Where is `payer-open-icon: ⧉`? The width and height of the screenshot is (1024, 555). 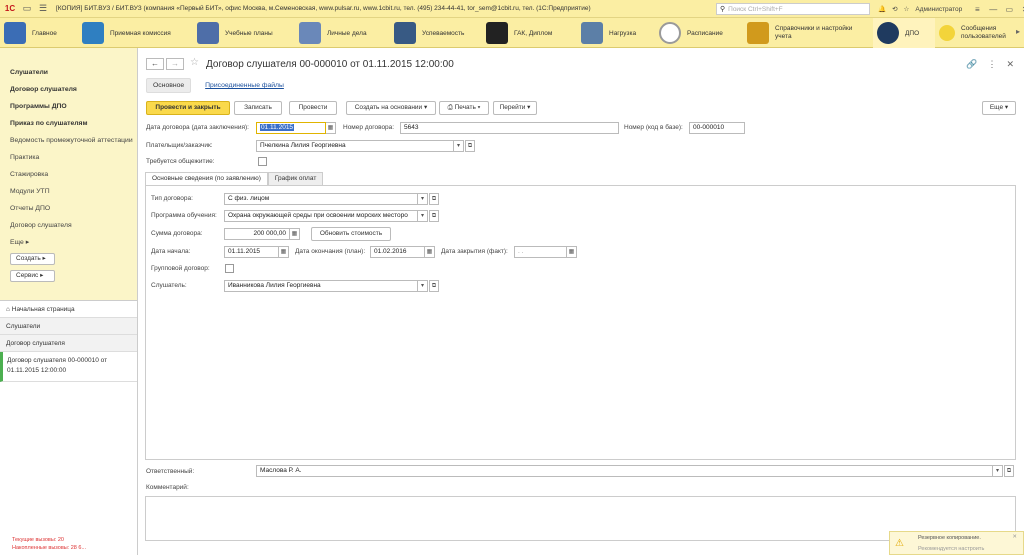
payer-open-icon: ⧉ is located at coordinates (470, 146).